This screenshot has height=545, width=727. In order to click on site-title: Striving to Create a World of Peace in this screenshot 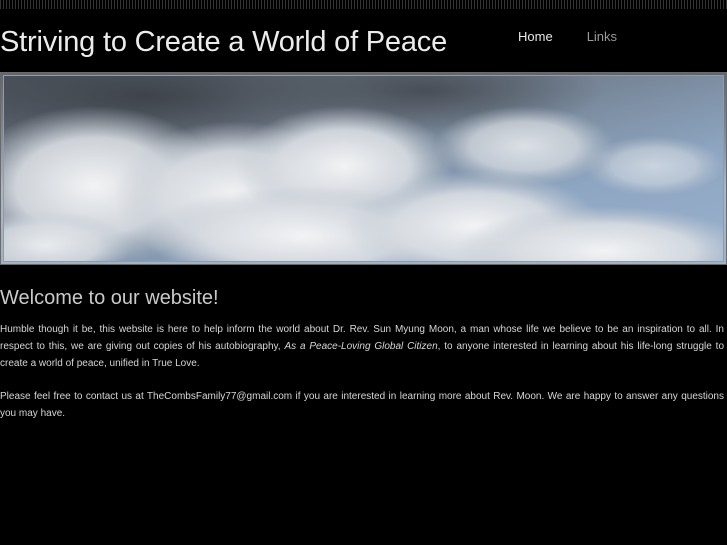, I will do `click(223, 42)`.